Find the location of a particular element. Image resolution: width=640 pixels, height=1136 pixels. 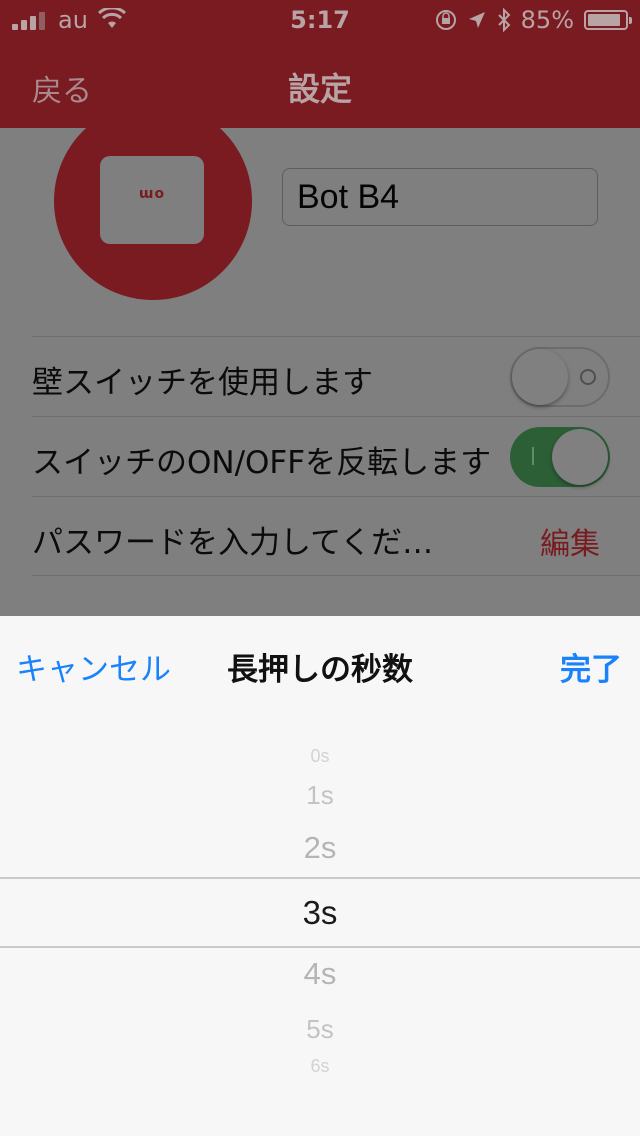

battery-icon is located at coordinates (608, 20).